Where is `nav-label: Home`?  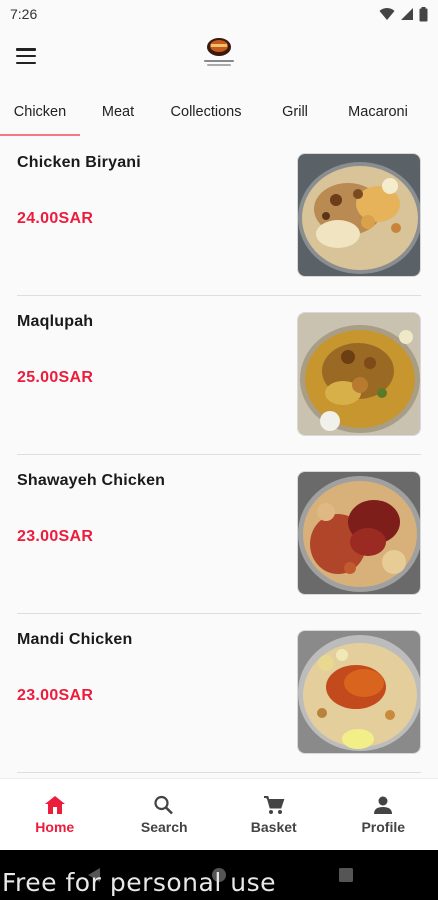
nav-label: Home is located at coordinates (55, 826).